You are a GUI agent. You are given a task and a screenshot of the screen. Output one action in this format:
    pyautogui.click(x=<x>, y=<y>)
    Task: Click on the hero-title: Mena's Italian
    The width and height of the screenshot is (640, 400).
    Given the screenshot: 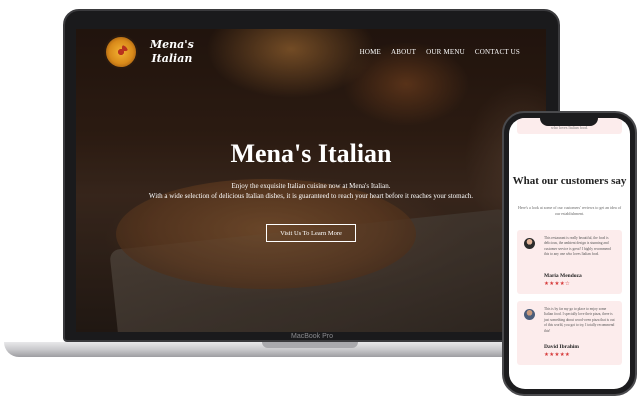 What is the action you would take?
    pyautogui.click(x=311, y=153)
    